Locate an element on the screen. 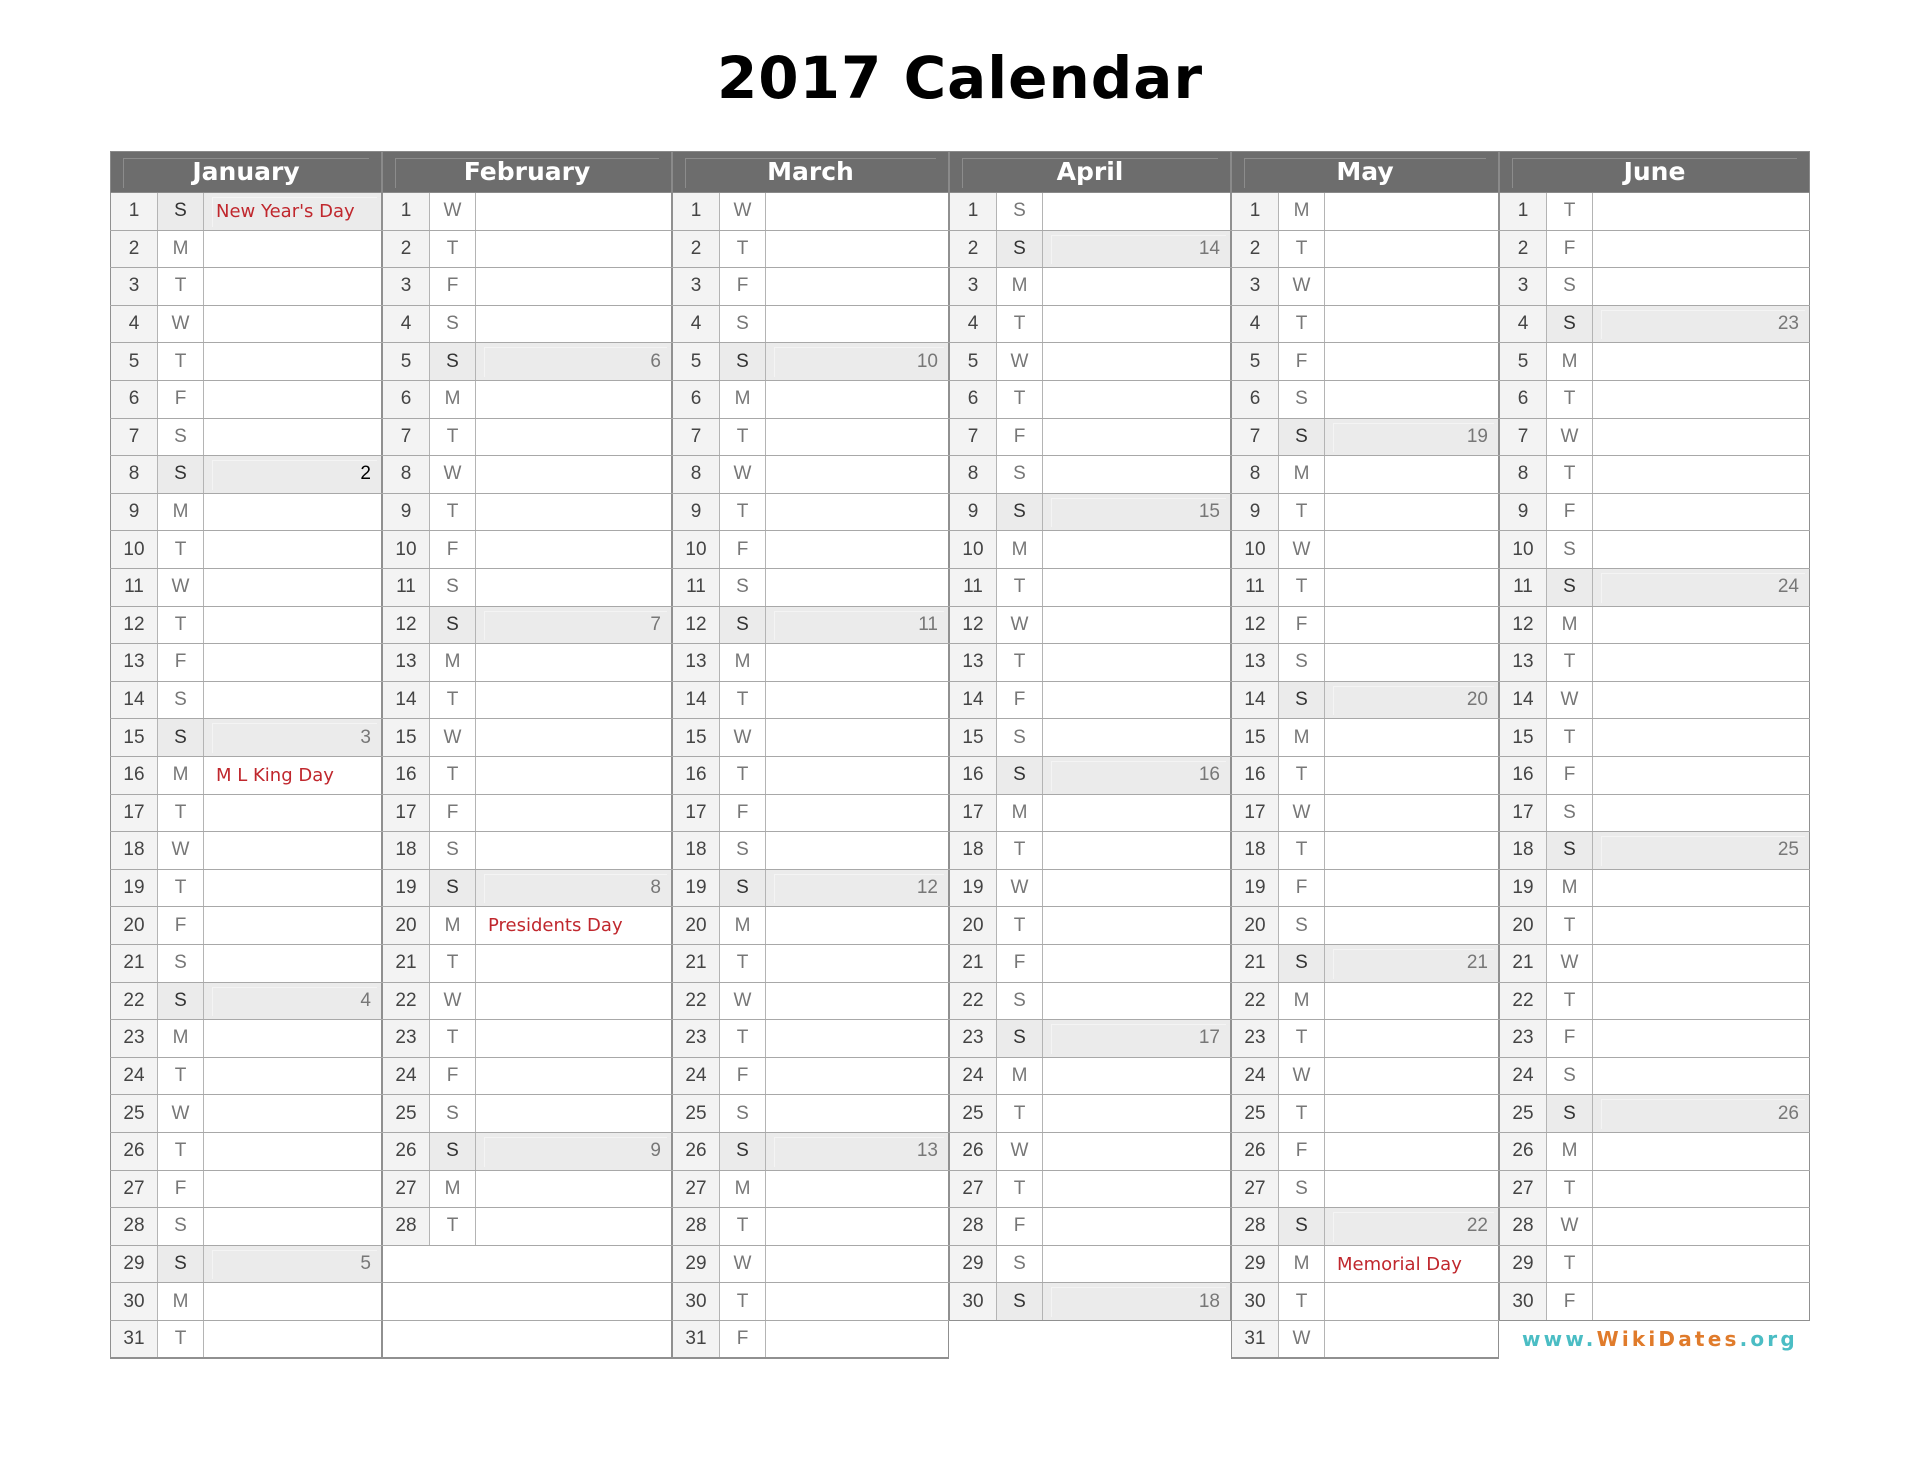 Image resolution: width=1920 pixels, height=1483 pixels. day-row: 11 T is located at coordinates (1090, 588).